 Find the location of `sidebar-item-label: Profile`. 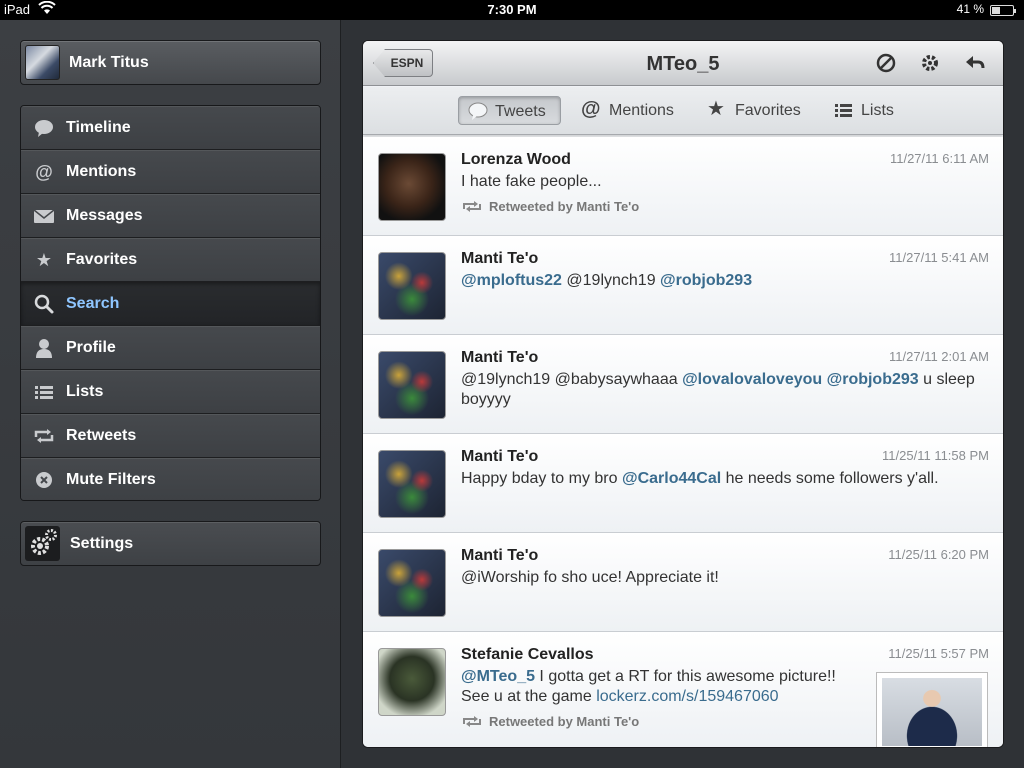

sidebar-item-label: Profile is located at coordinates (91, 347).